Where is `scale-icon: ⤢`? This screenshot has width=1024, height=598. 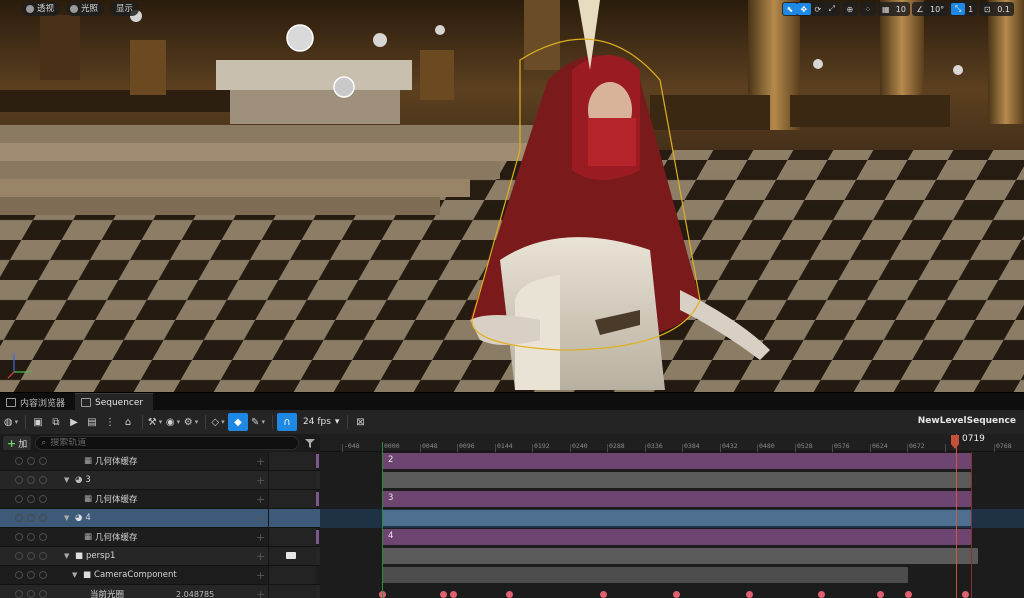
scale-icon: ⤢ is located at coordinates (832, 9).